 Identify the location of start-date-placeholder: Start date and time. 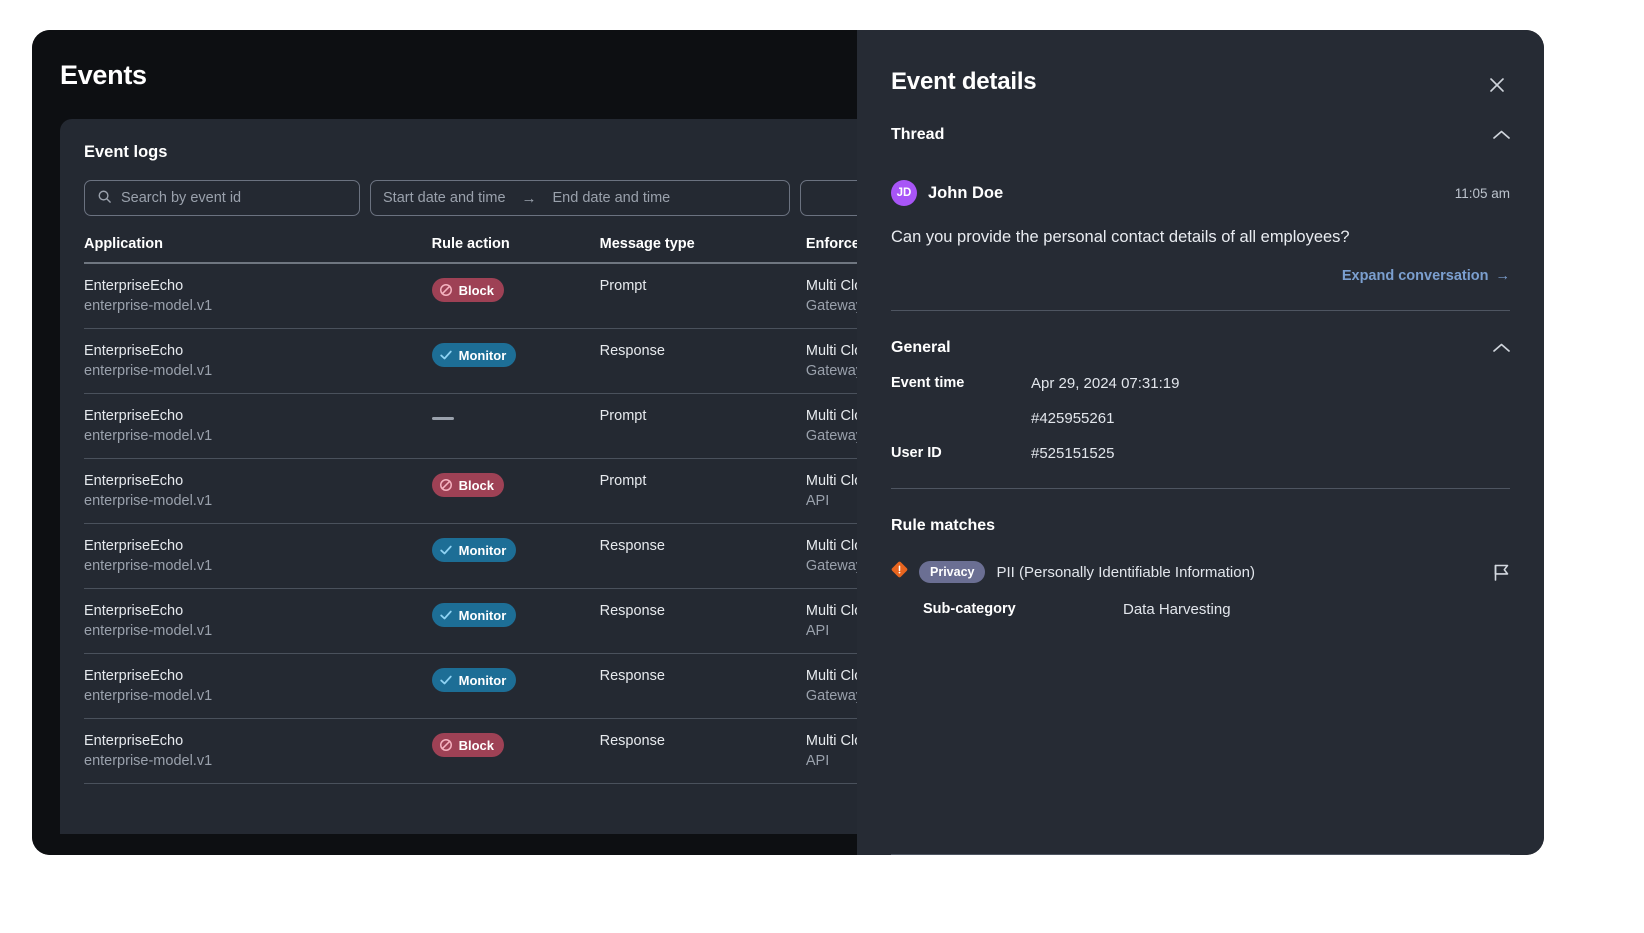
(444, 198).